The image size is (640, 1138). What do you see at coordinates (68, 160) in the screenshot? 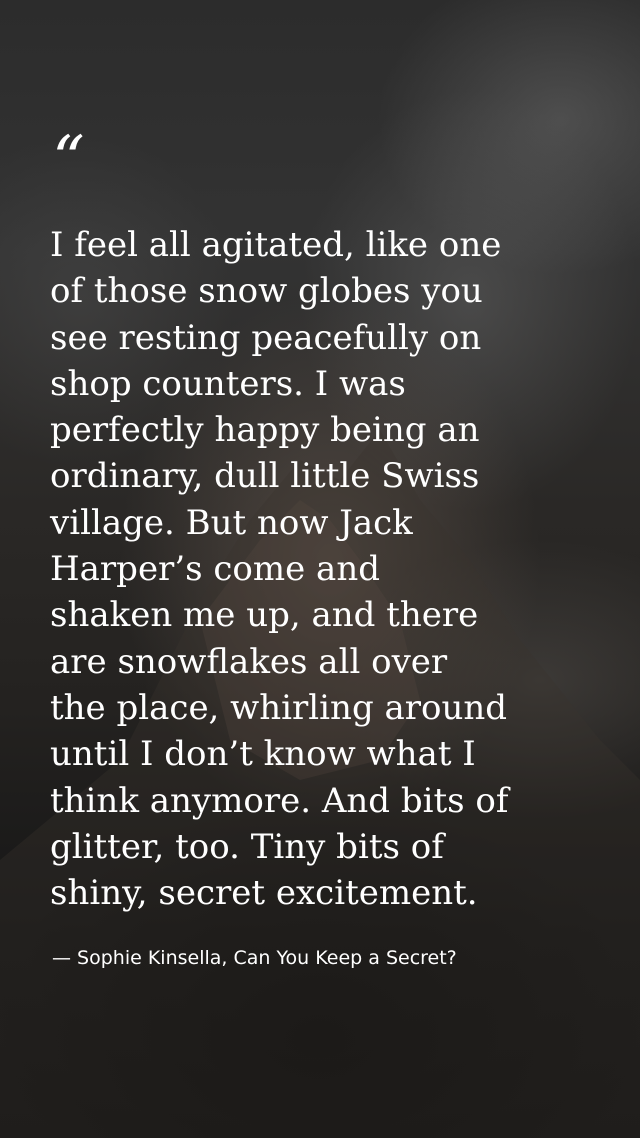
I see `quote-mark-icon: “` at bounding box center [68, 160].